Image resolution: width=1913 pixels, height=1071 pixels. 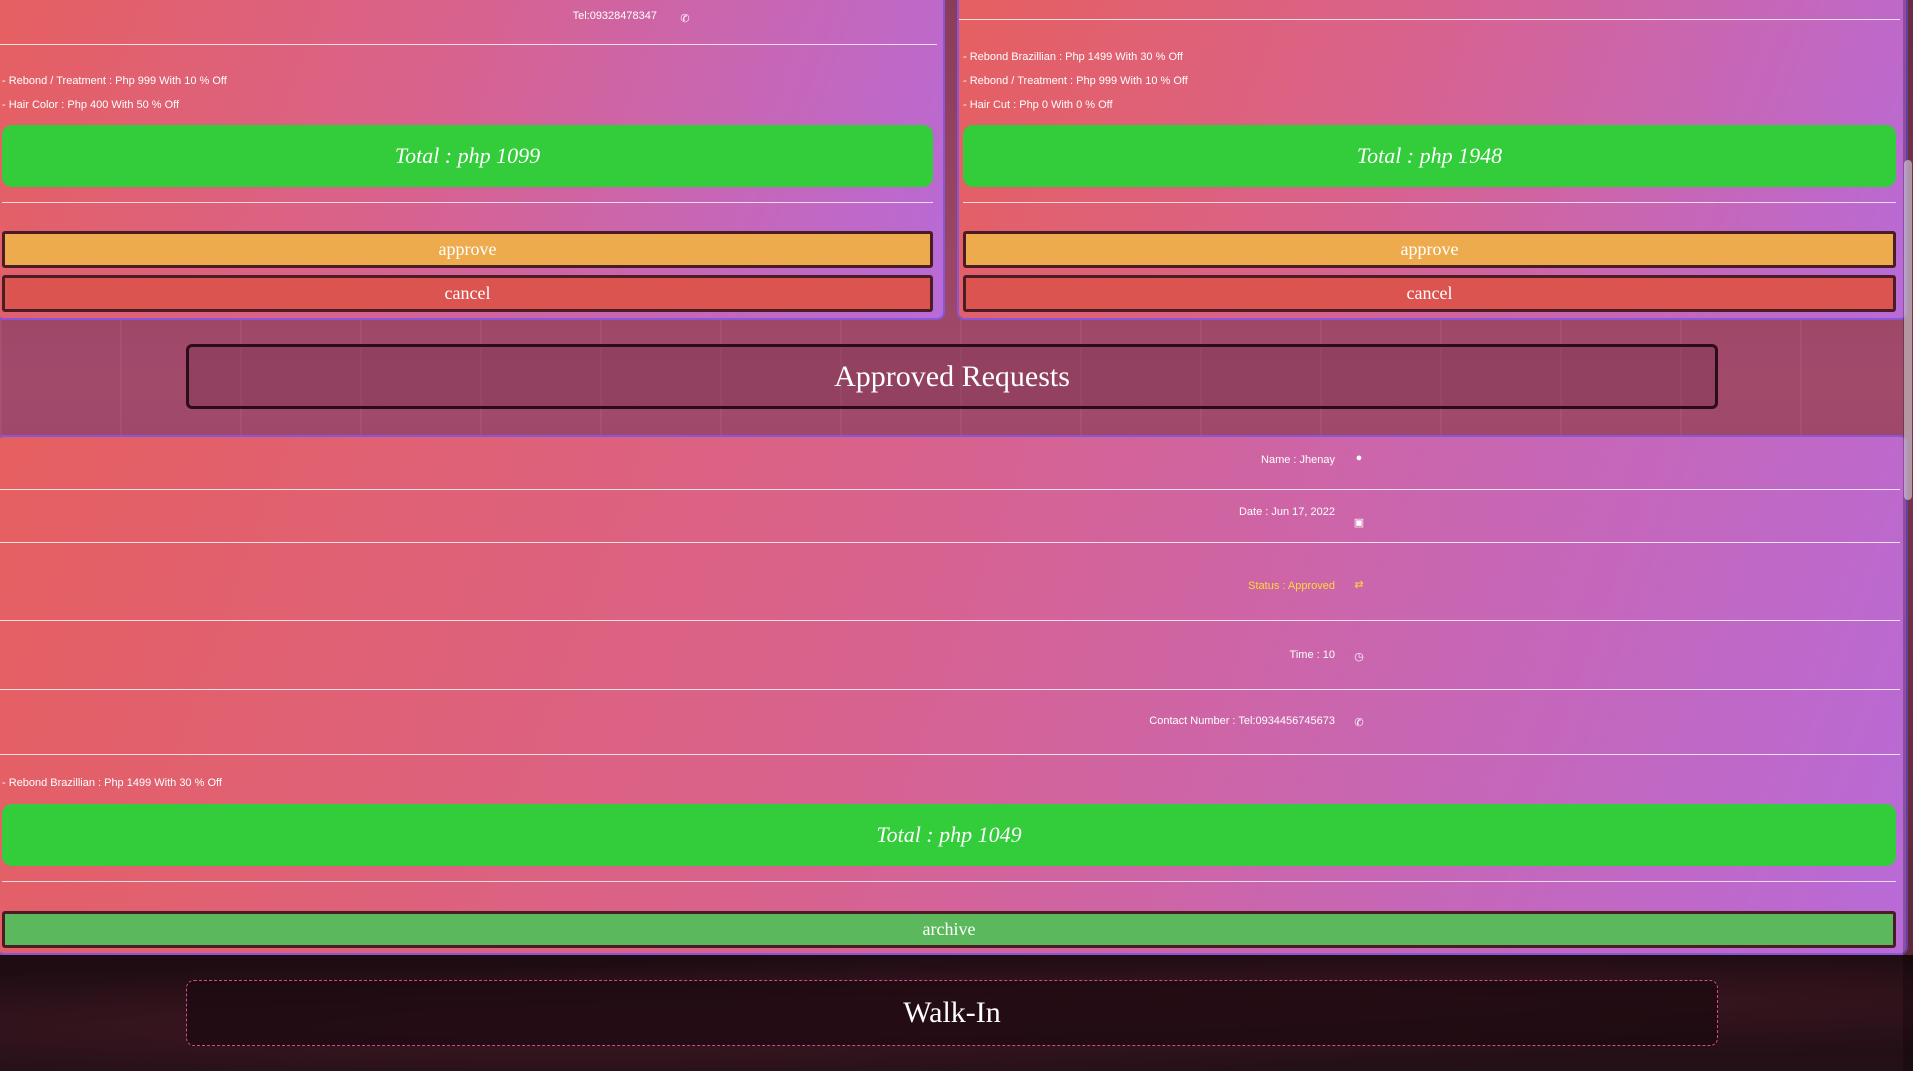 I want to click on total-box: Total : php 1948, so click(x=1429, y=156).